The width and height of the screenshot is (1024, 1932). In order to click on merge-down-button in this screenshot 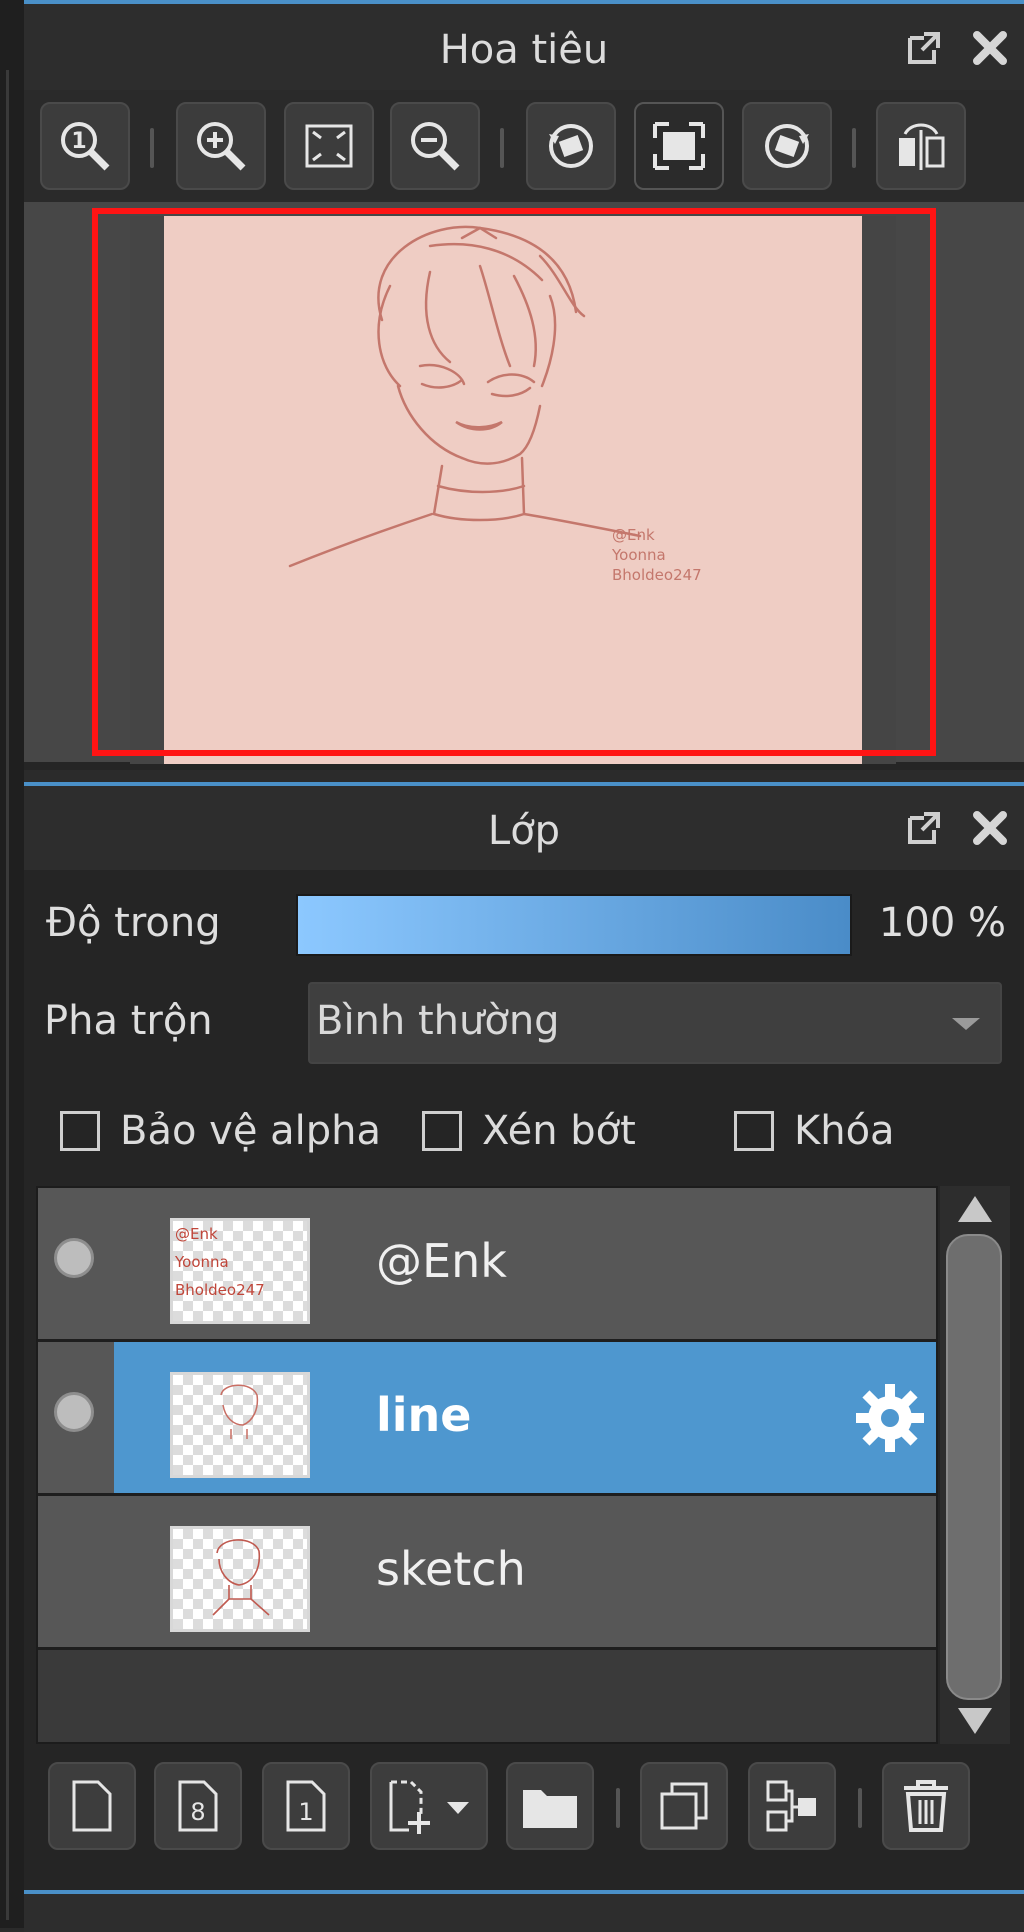, I will do `click(792, 1806)`.